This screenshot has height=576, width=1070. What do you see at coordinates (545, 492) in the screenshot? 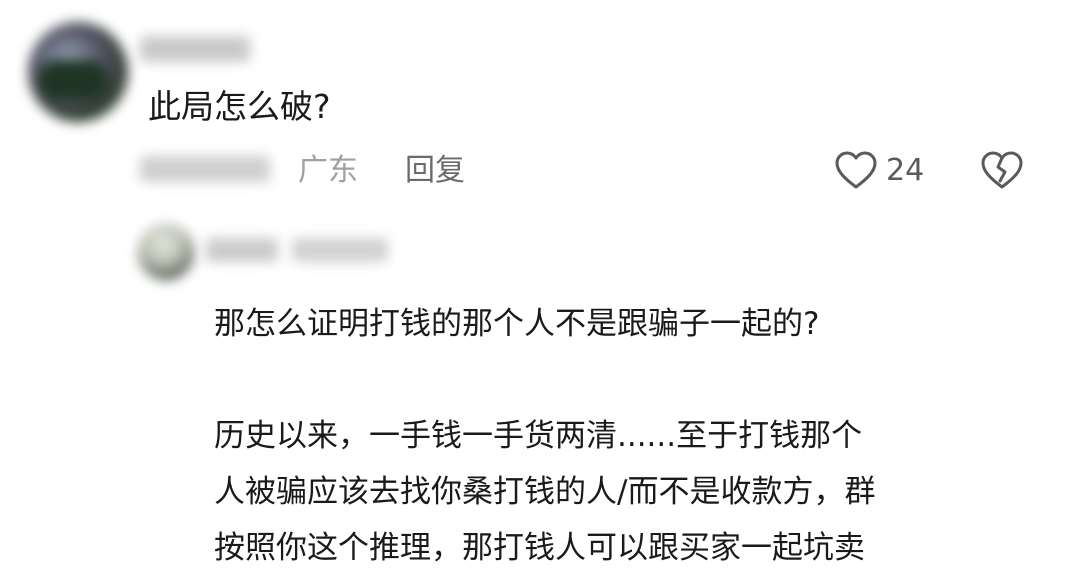
I see `reply-line: 人被骗应该去找你桑打钱的人/而不是收款方，群` at bounding box center [545, 492].